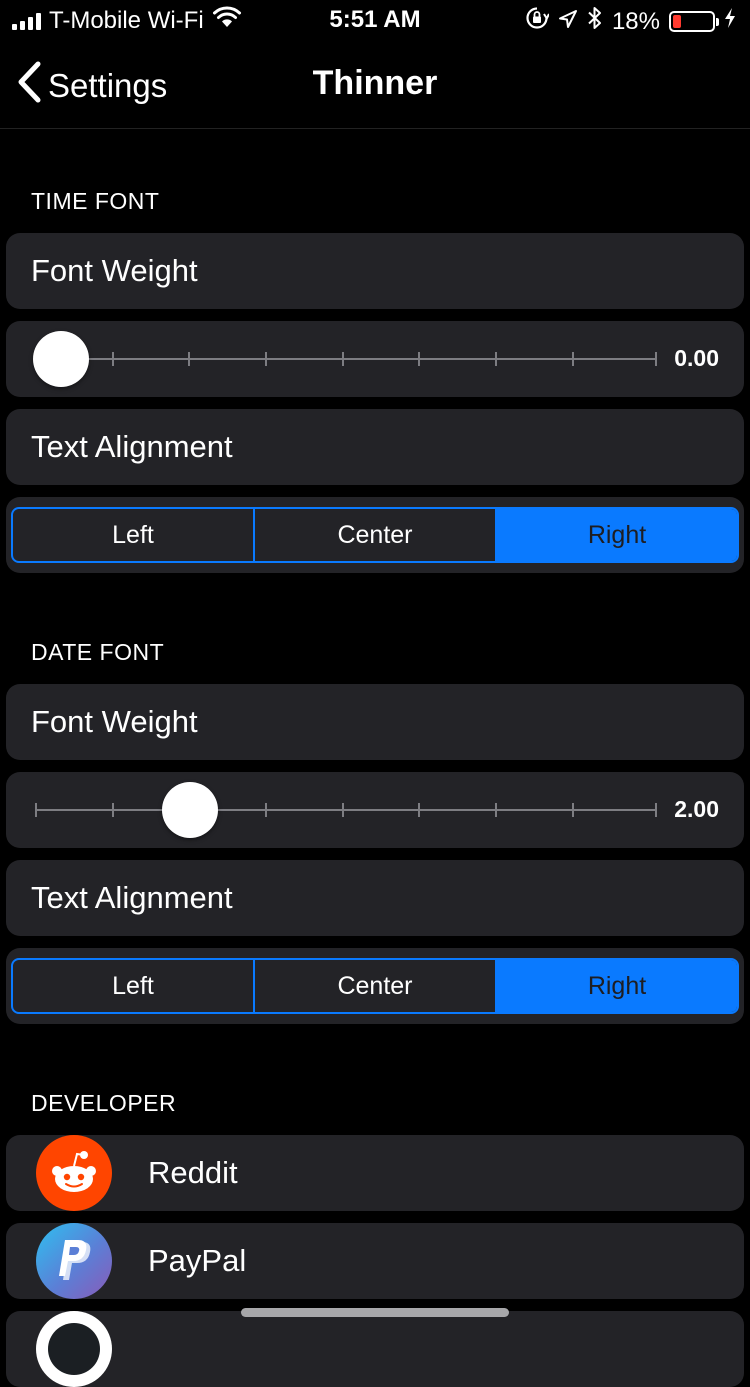  Describe the element at coordinates (375, 1312) in the screenshot. I see `home-indicator` at that location.